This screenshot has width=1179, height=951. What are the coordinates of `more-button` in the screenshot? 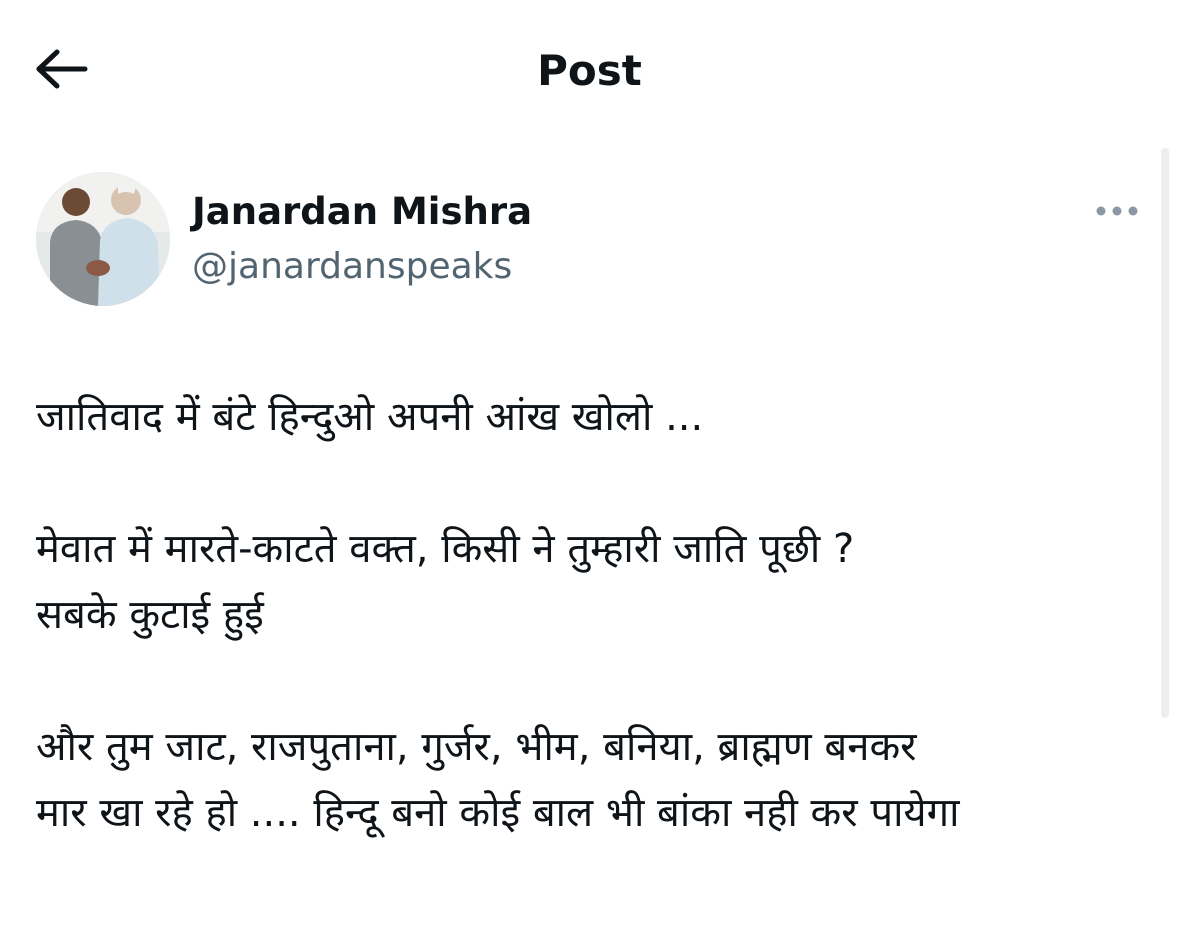 It's located at (1117, 212).